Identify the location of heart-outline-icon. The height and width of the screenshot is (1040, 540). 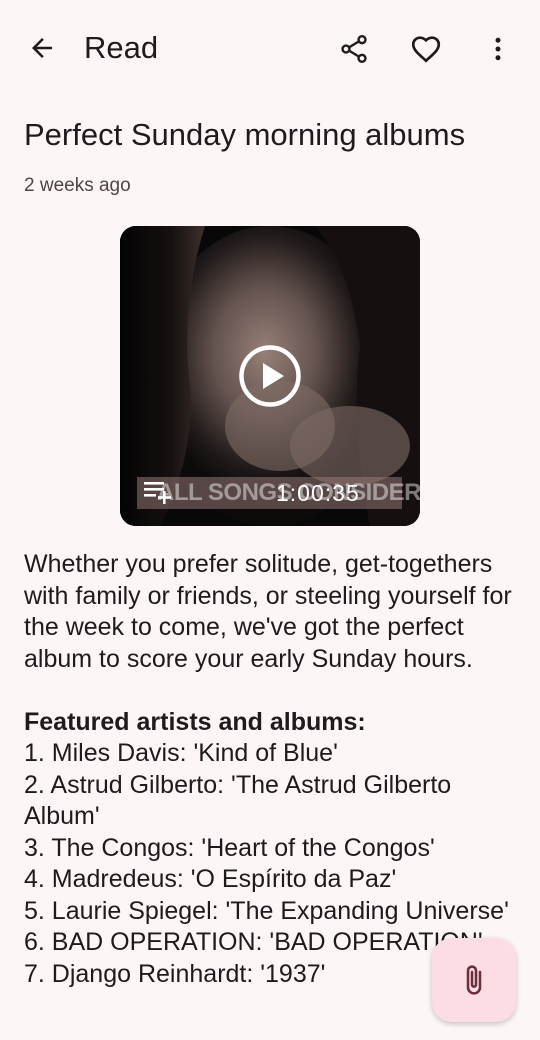
(426, 49).